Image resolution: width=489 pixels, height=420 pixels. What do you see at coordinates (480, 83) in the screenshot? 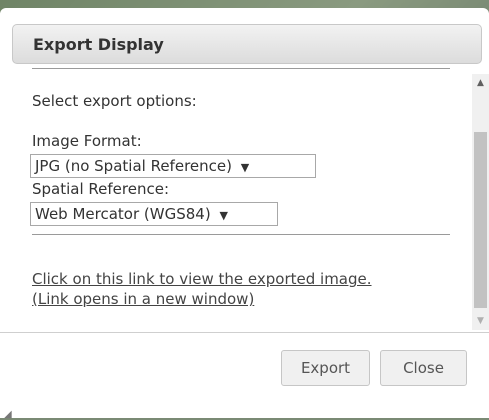
I see `triangle-up-icon: ▲` at bounding box center [480, 83].